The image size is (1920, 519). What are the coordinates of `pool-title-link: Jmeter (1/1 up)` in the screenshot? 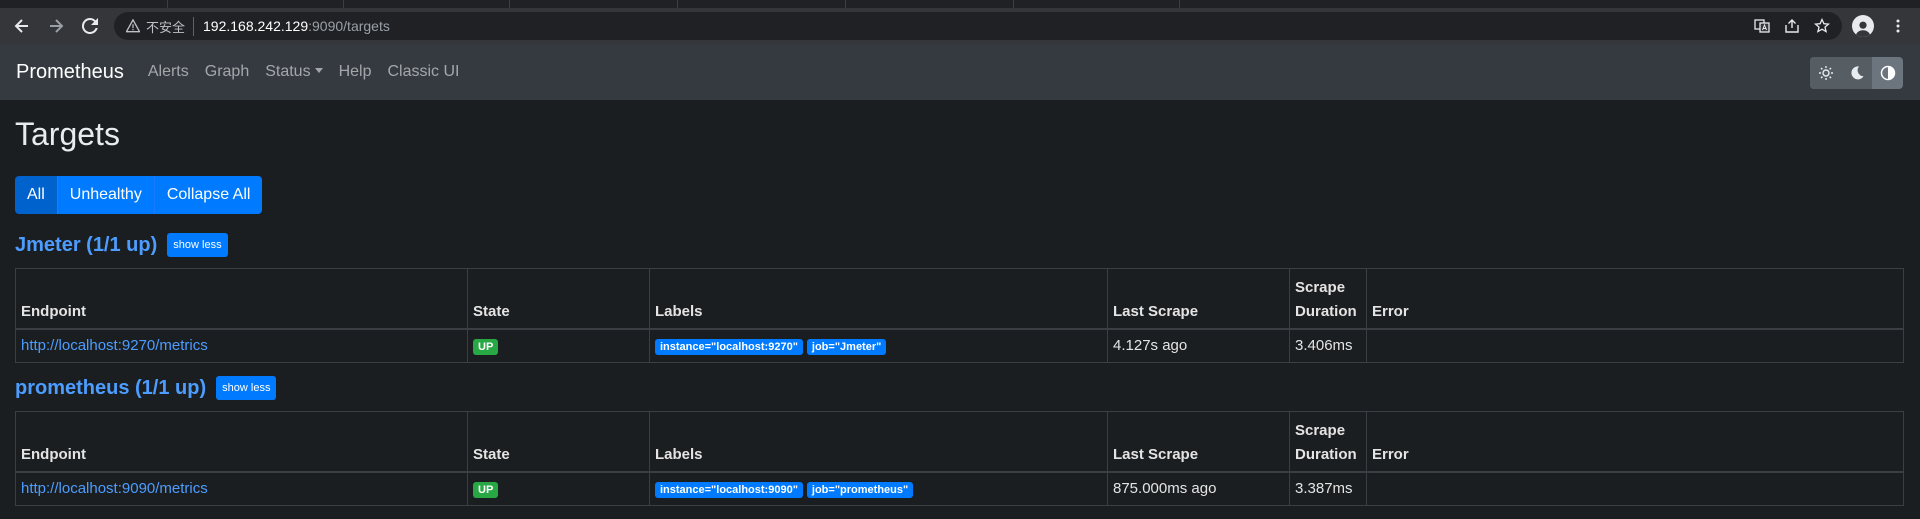 It's located at (86, 245).